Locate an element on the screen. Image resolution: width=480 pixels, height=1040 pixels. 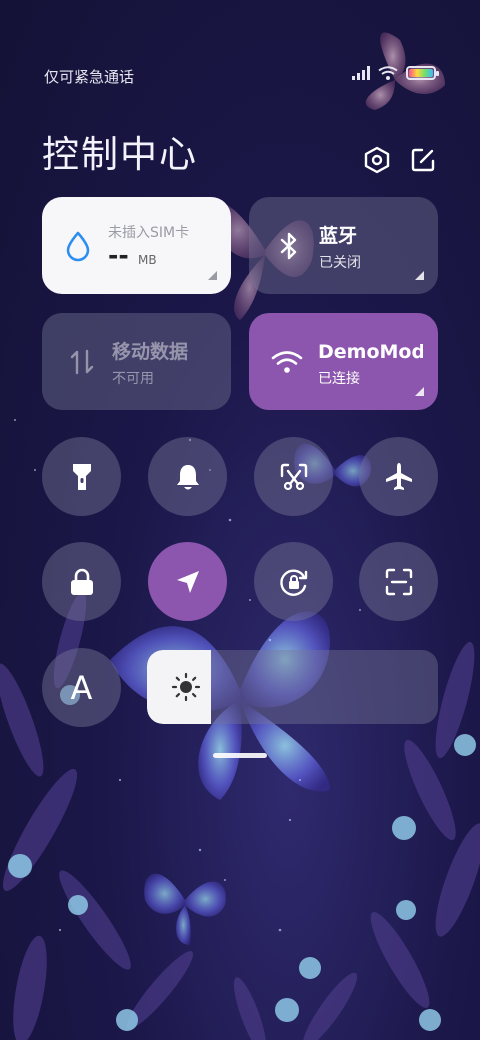
brightness-slider is located at coordinates (292, 687).